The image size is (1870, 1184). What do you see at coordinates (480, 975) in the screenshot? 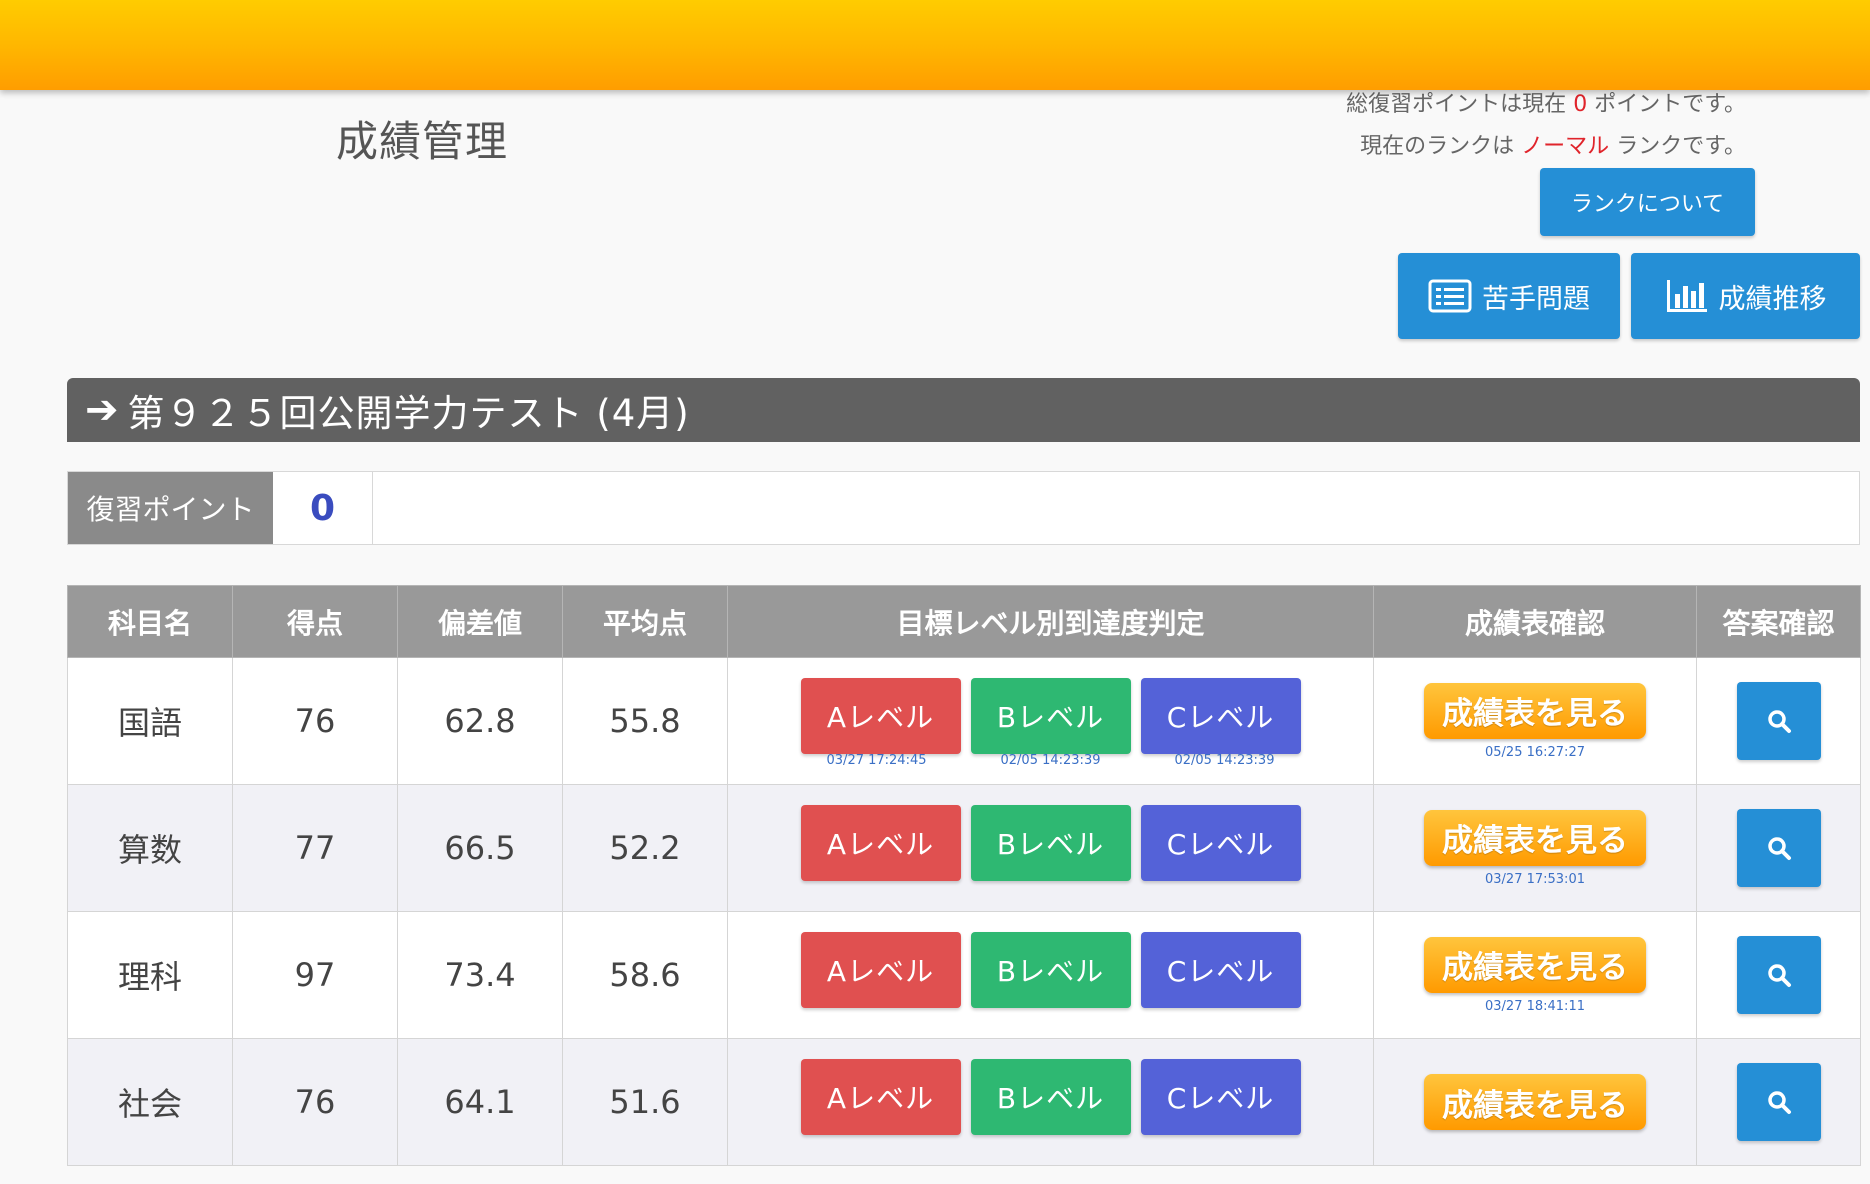
I see `deviation-cell: 73.4` at bounding box center [480, 975].